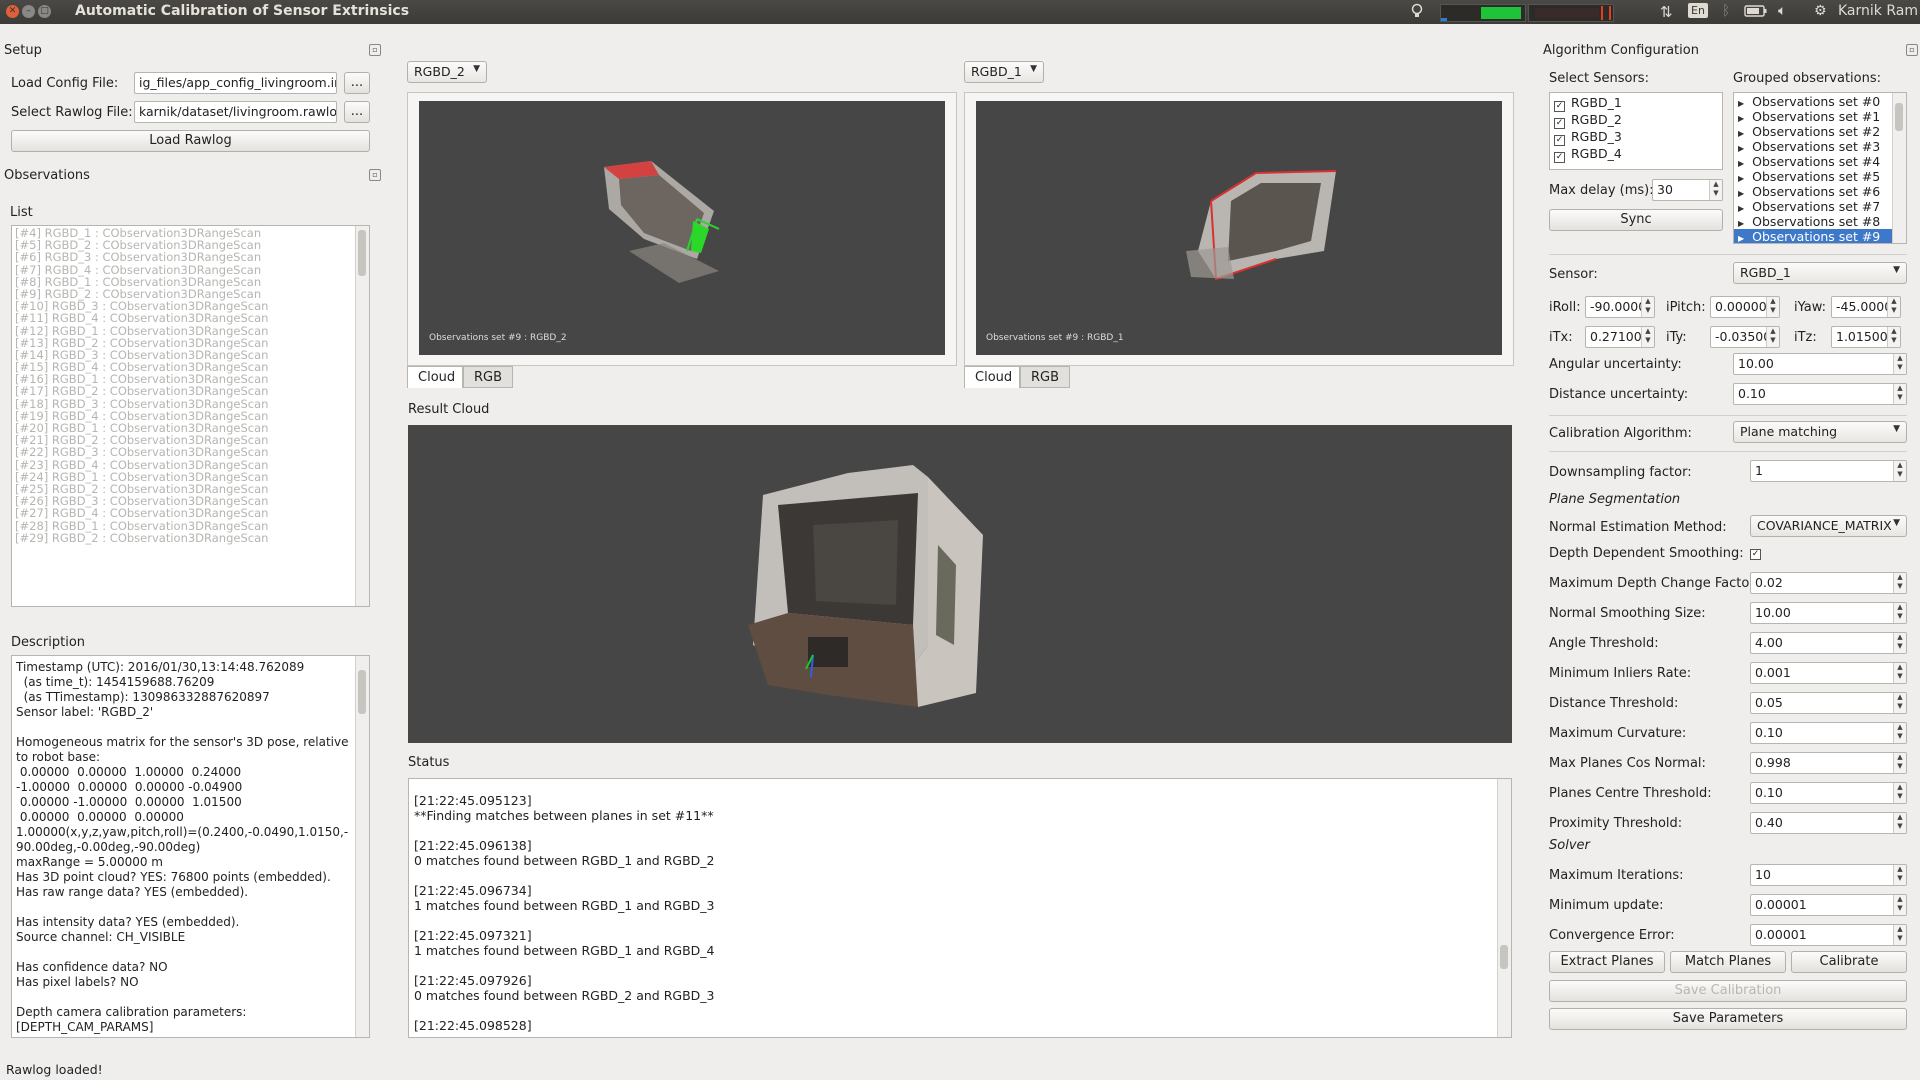  Describe the element at coordinates (1828, 905) in the screenshot. I see `min-update-spinbox: 0.00001 ▲ ▼` at that location.